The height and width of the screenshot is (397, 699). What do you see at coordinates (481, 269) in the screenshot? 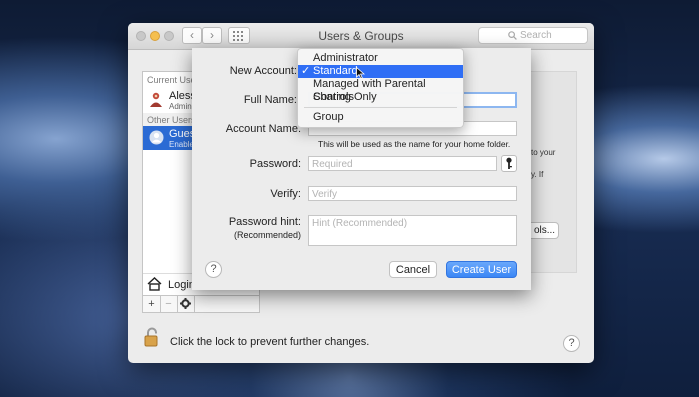
I see `create-user-button: Create User` at bounding box center [481, 269].